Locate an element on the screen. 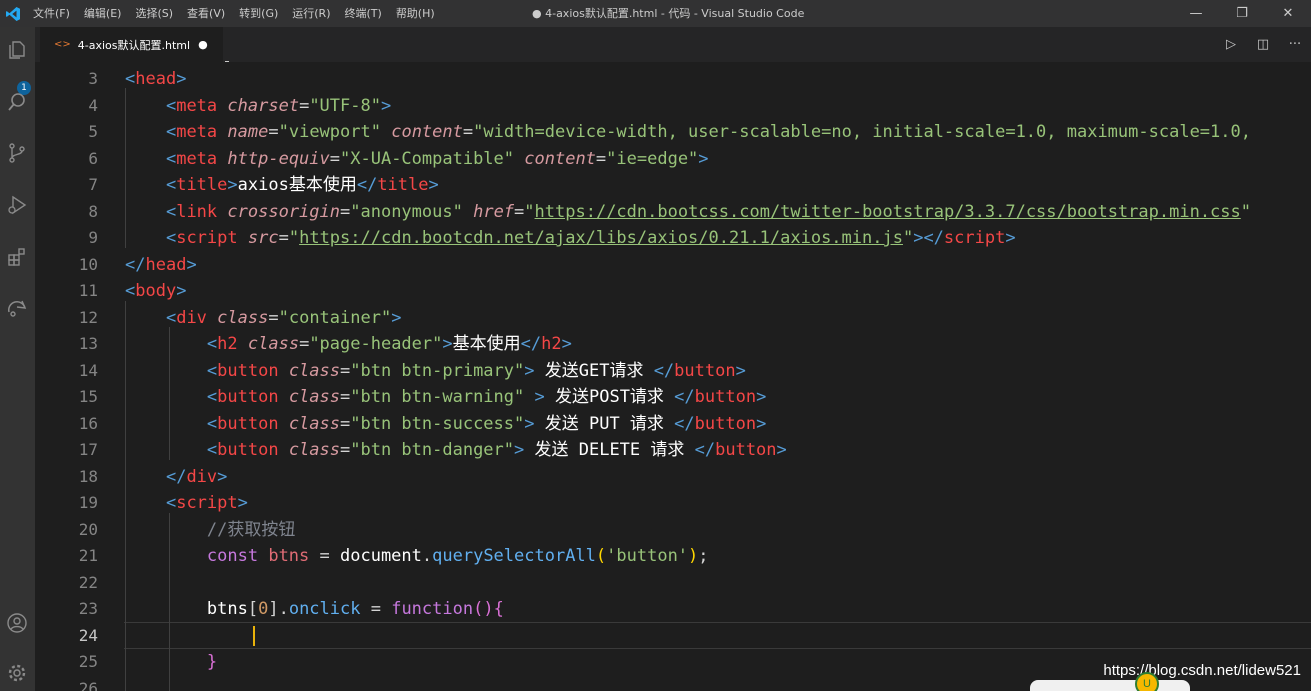 Image resolution: width=1311 pixels, height=691 pixels. menu-view: 查看(V) is located at coordinates (206, 13).